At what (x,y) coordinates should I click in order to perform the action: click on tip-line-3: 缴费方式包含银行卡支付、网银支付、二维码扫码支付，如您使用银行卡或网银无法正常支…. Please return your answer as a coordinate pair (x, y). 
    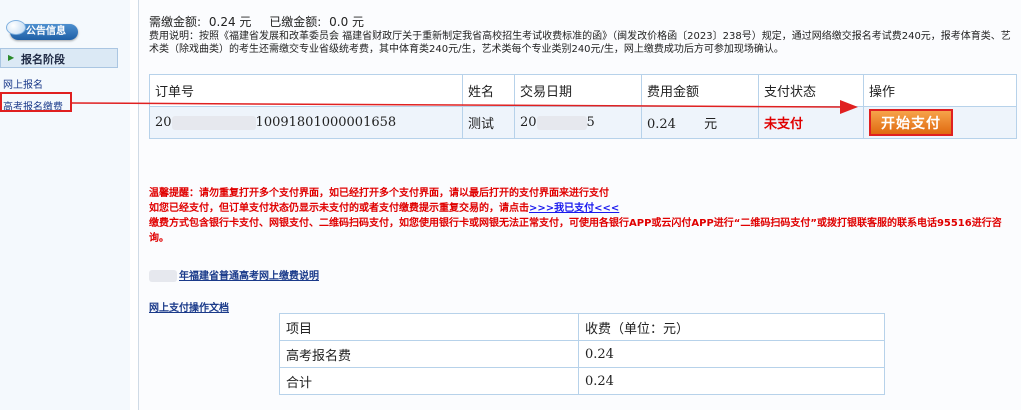
    Looking at the image, I should click on (575, 231).